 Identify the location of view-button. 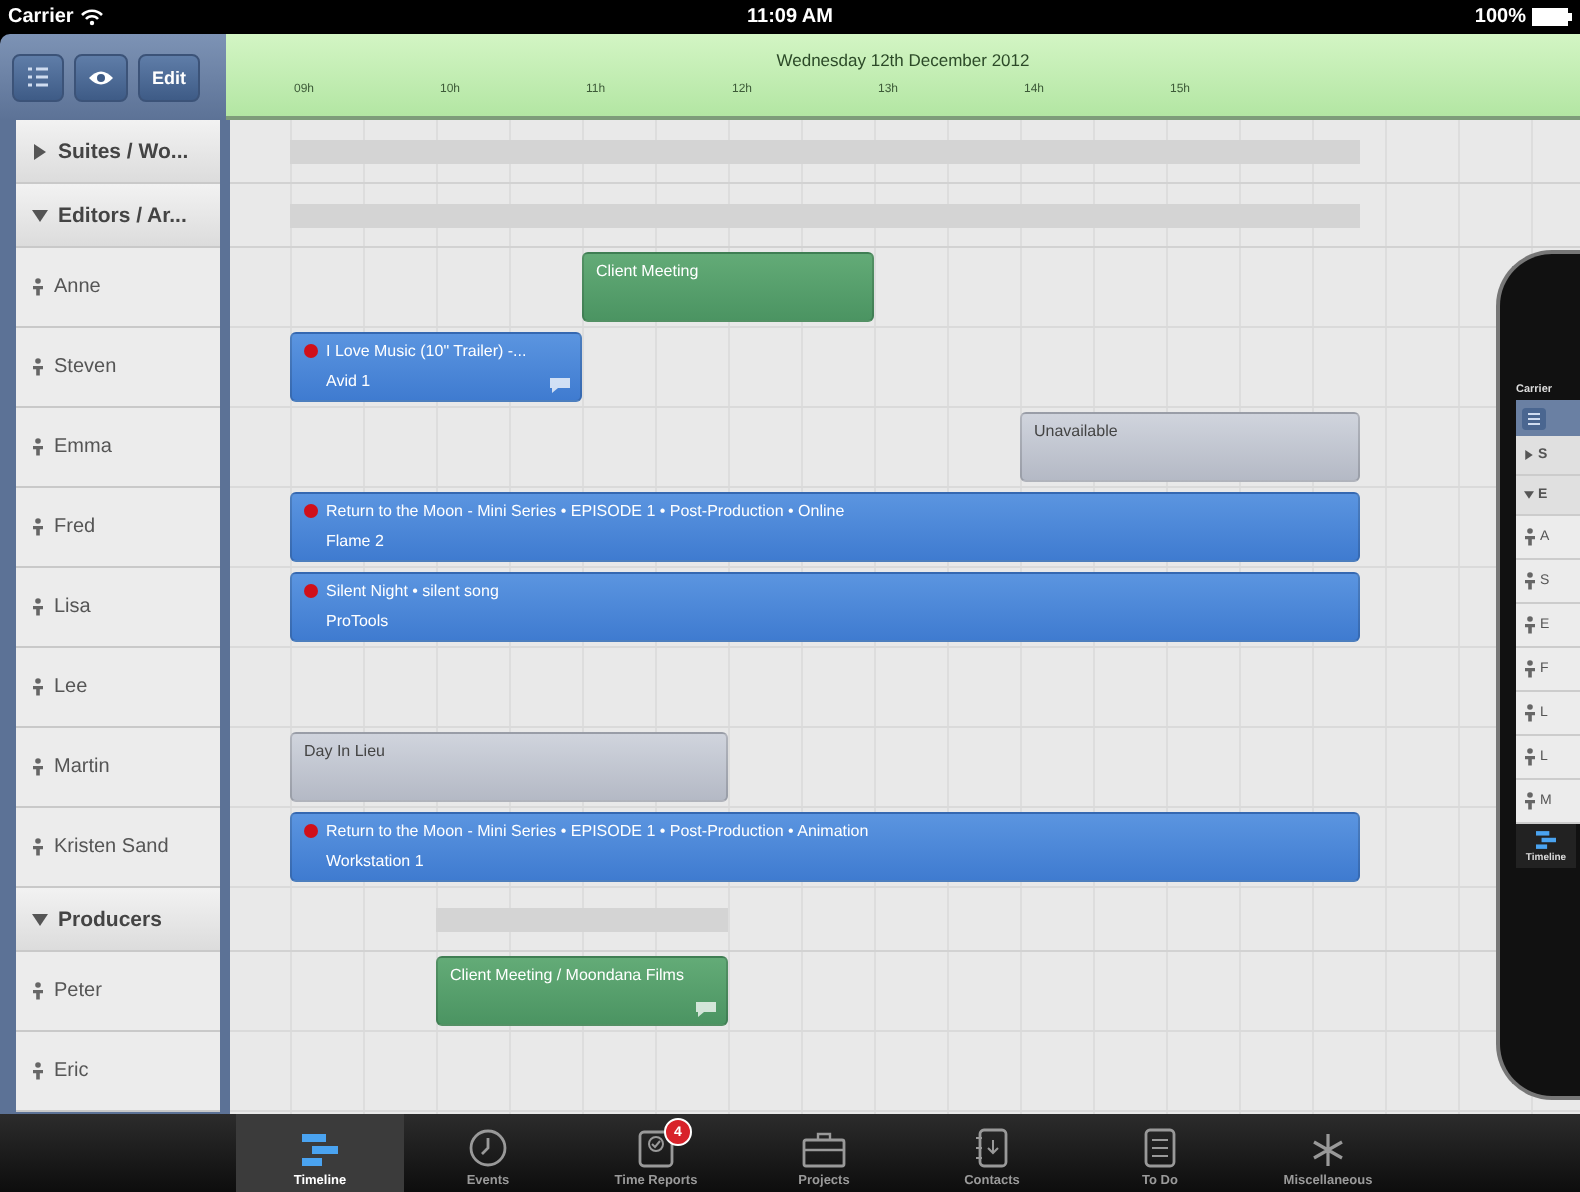
(101, 77).